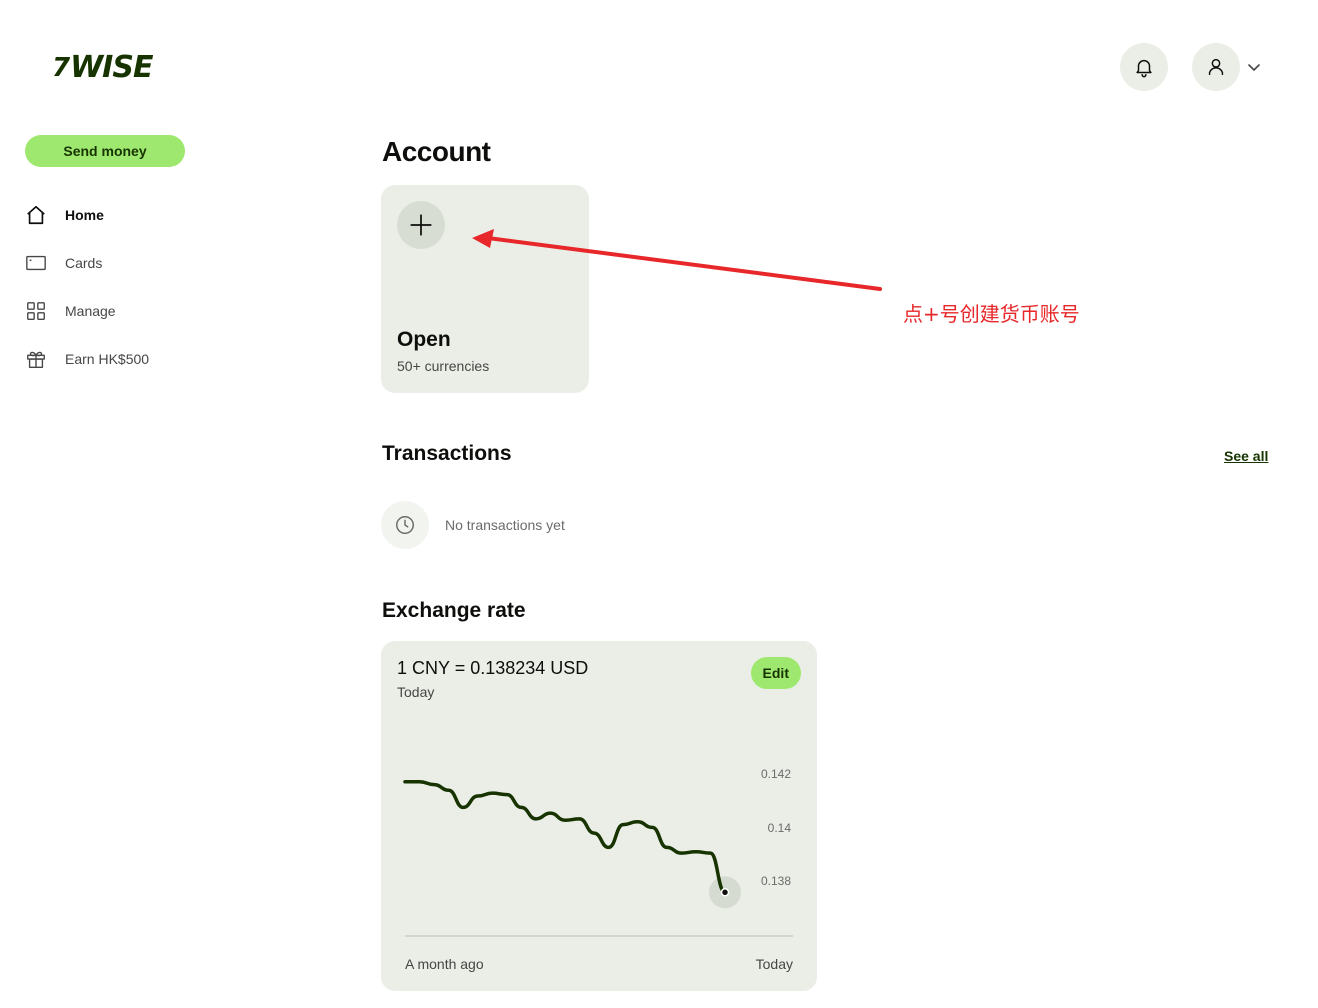 This screenshot has width=1318, height=1008. Describe the element at coordinates (774, 964) in the screenshot. I see `x-label-end: Today` at that location.